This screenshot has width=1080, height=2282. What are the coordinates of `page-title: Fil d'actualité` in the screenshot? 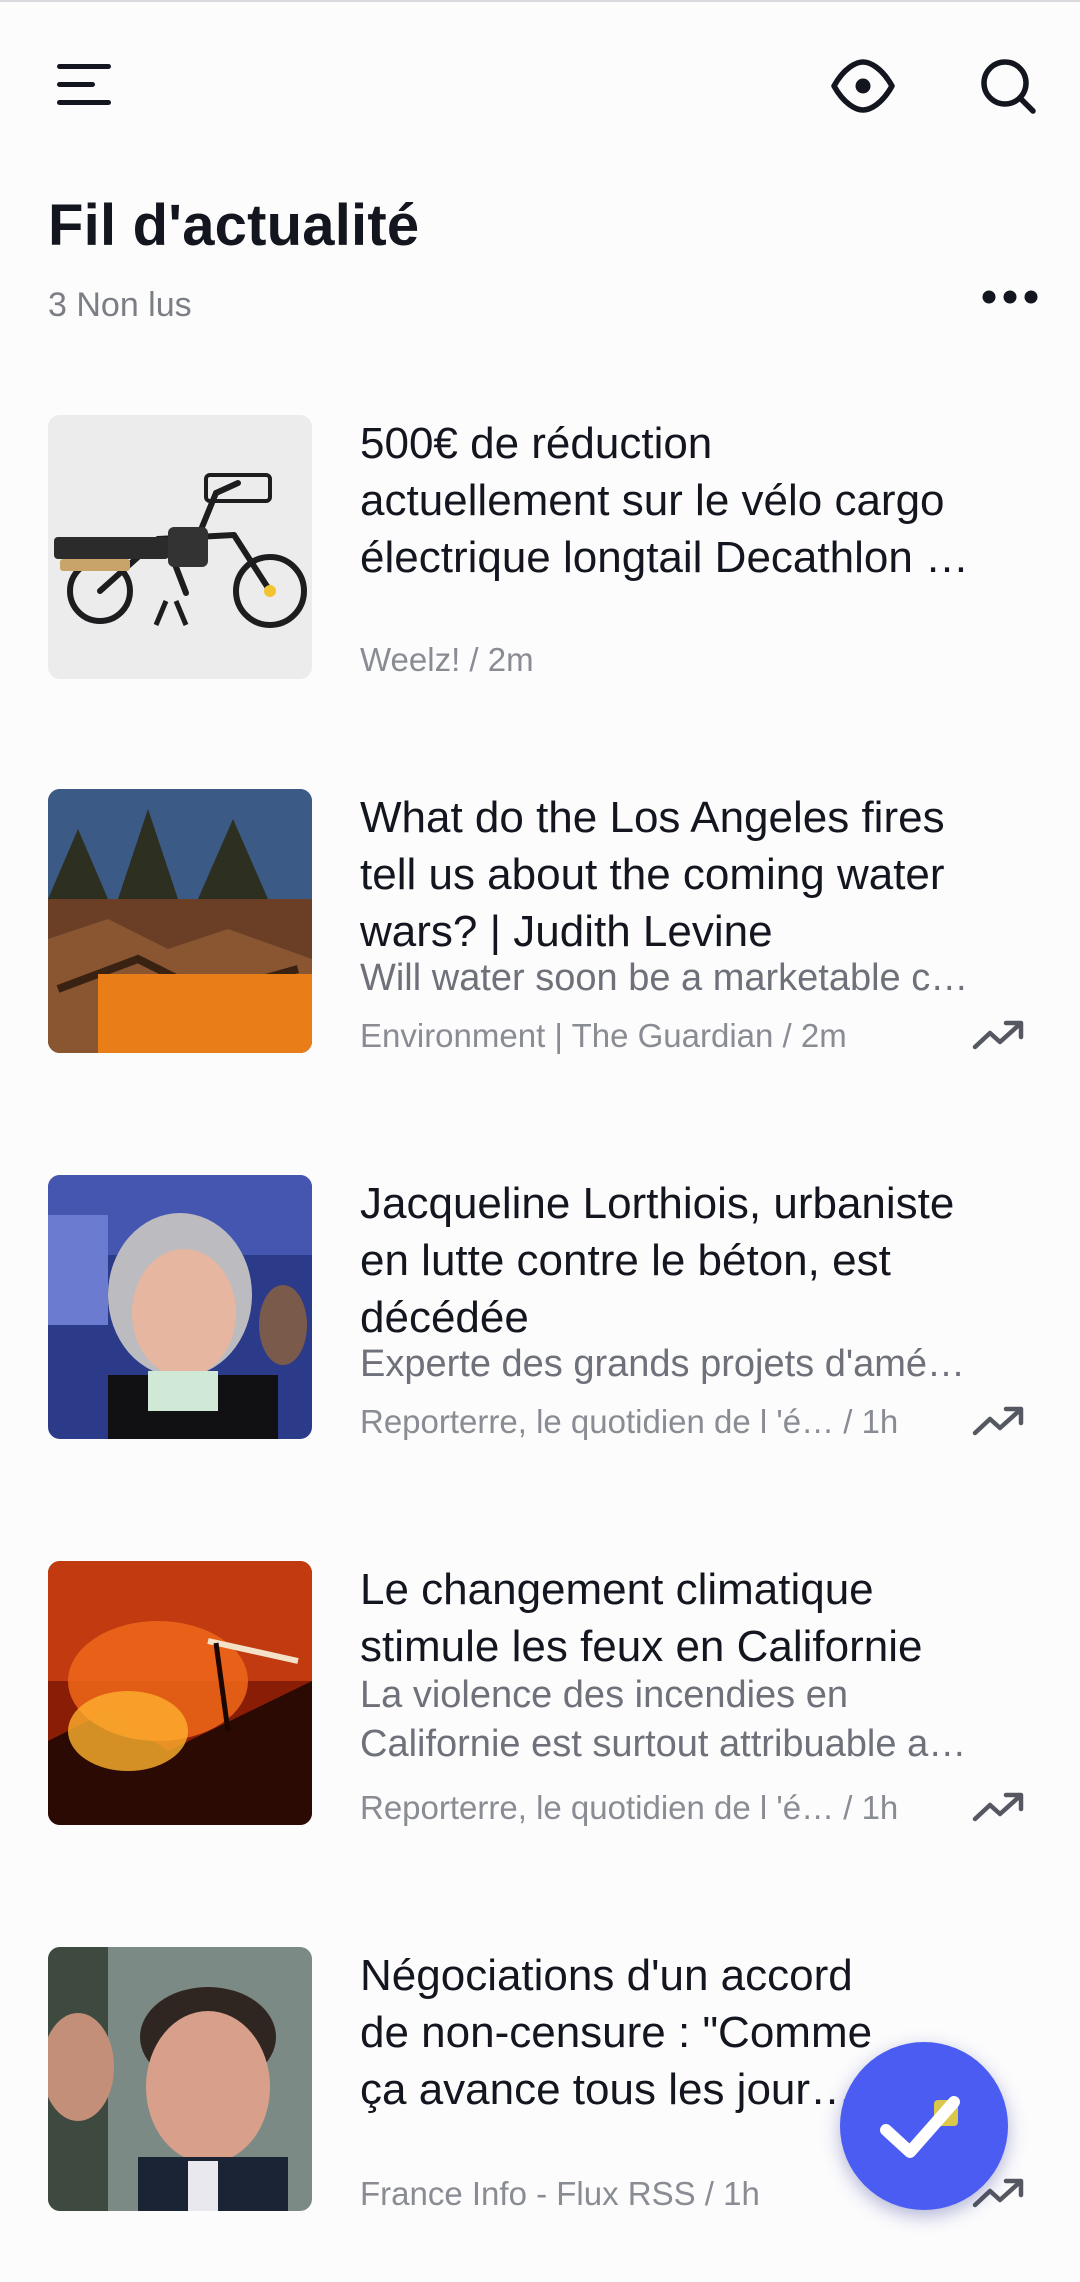 It's located at (234, 225).